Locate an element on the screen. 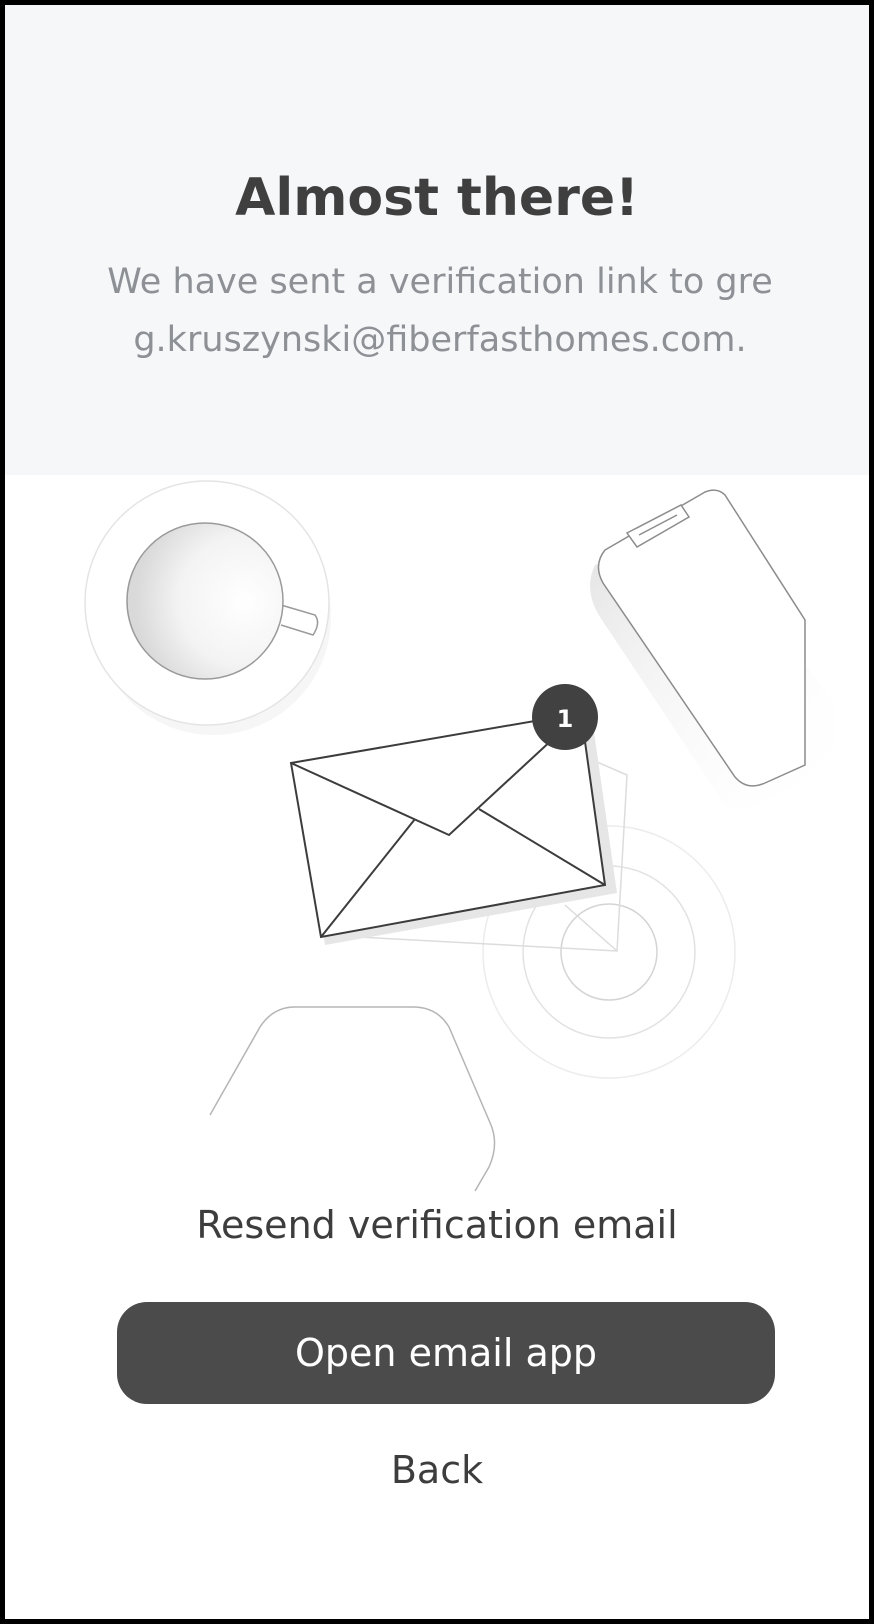 This screenshot has width=874, height=1624. smartphone-icon is located at coordinates (712, 649).